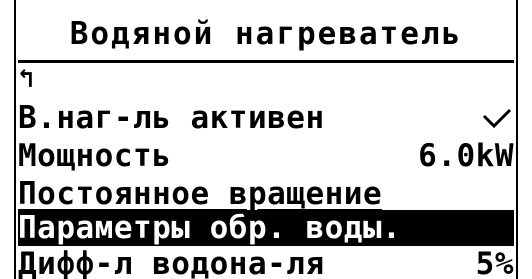  Describe the element at coordinates (266, 79) in the screenshot. I see `back-button: ↰` at that location.